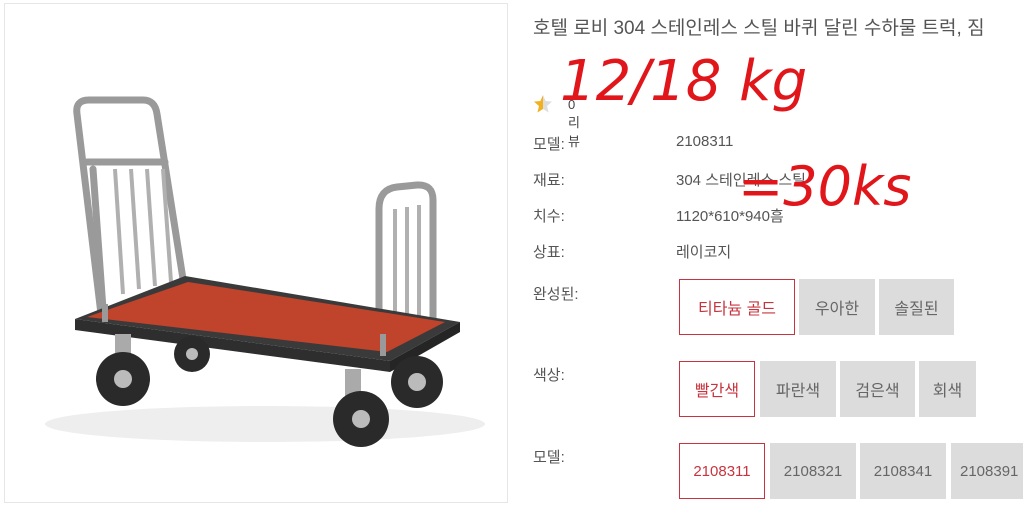 This screenshot has width=1023, height=506. Describe the element at coordinates (737, 307) in the screenshot. I see `finish-option-titanium-gold: 티타늄 골드` at that location.